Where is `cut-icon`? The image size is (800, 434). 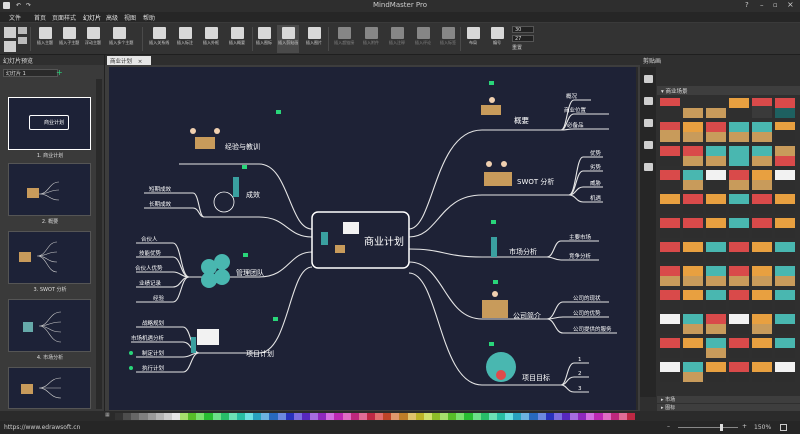
cut-icon is located at coordinates (10, 32).